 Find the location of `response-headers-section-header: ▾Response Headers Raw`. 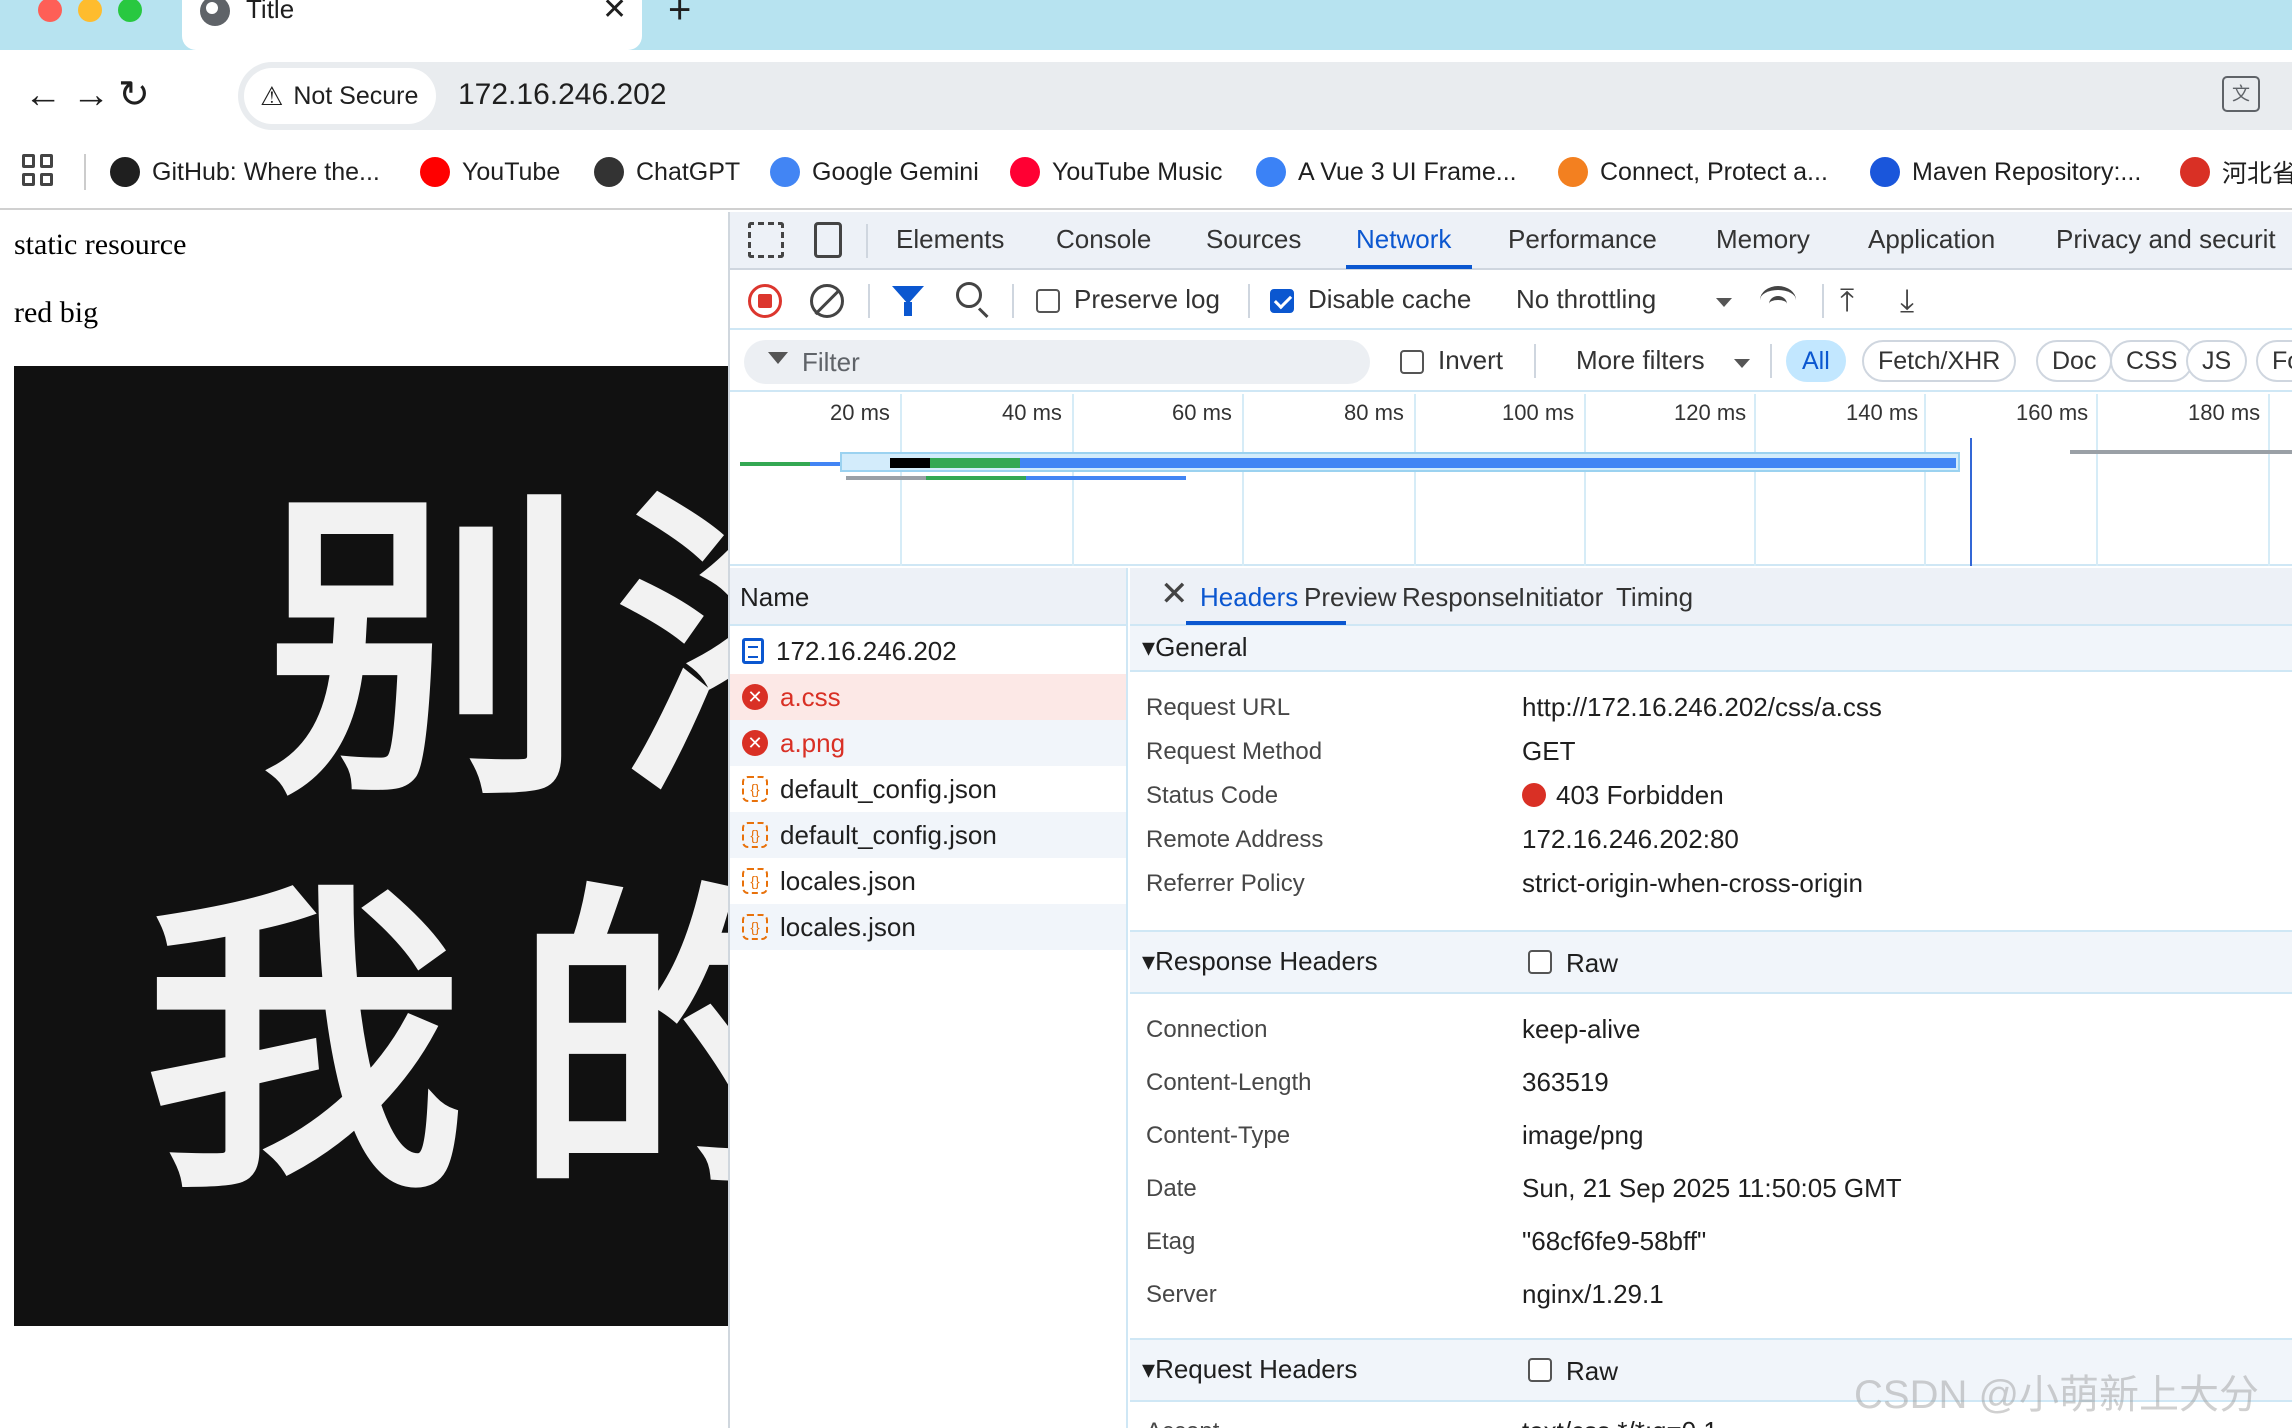

response-headers-section-header: ▾Response Headers Raw is located at coordinates (1711, 962).